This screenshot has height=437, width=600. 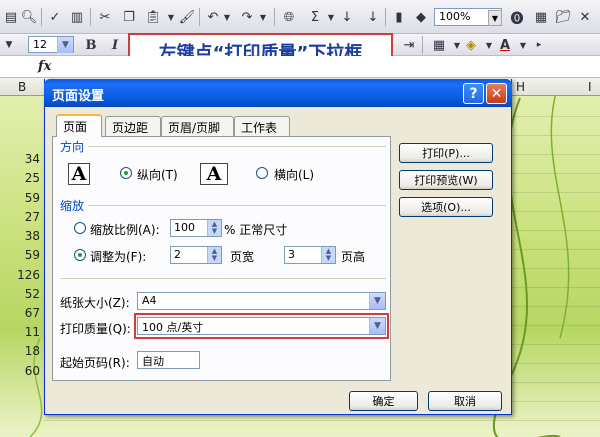 I want to click on orientation-group-label: 方向, so click(x=72, y=147).